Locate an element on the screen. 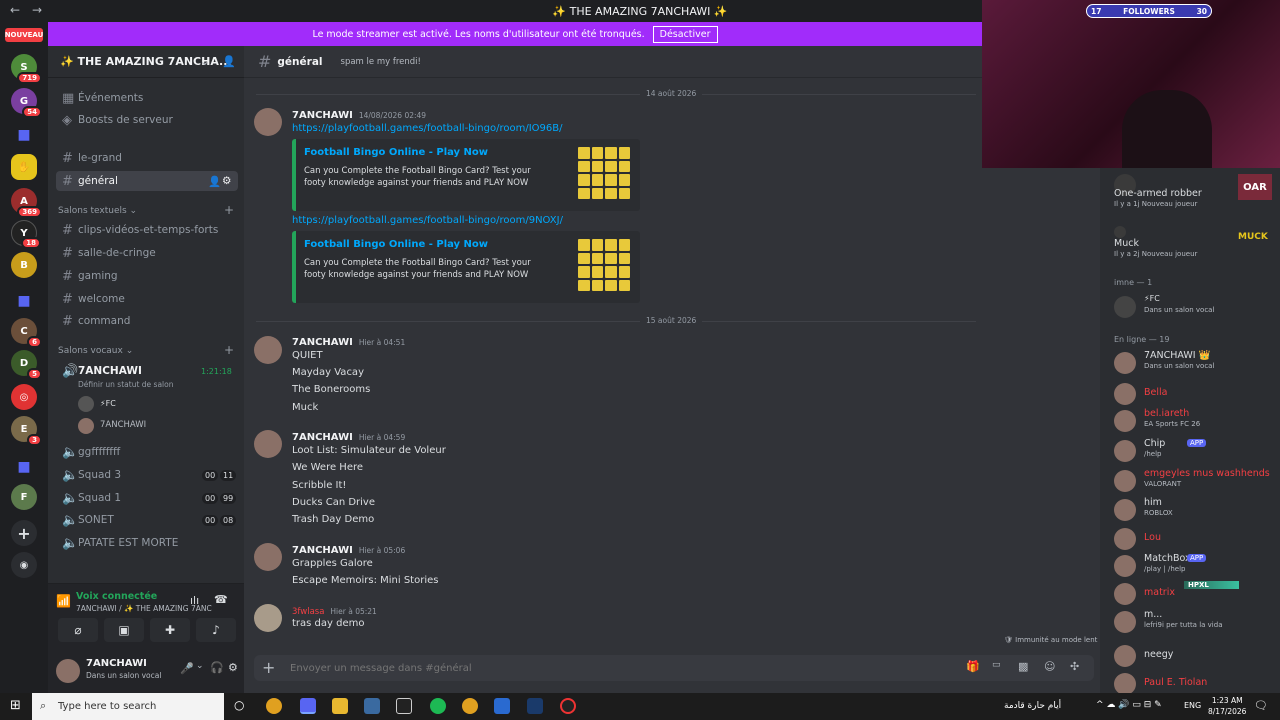 The image size is (1280, 720). channel-general: # général 👤 ⚙ is located at coordinates (147, 181).